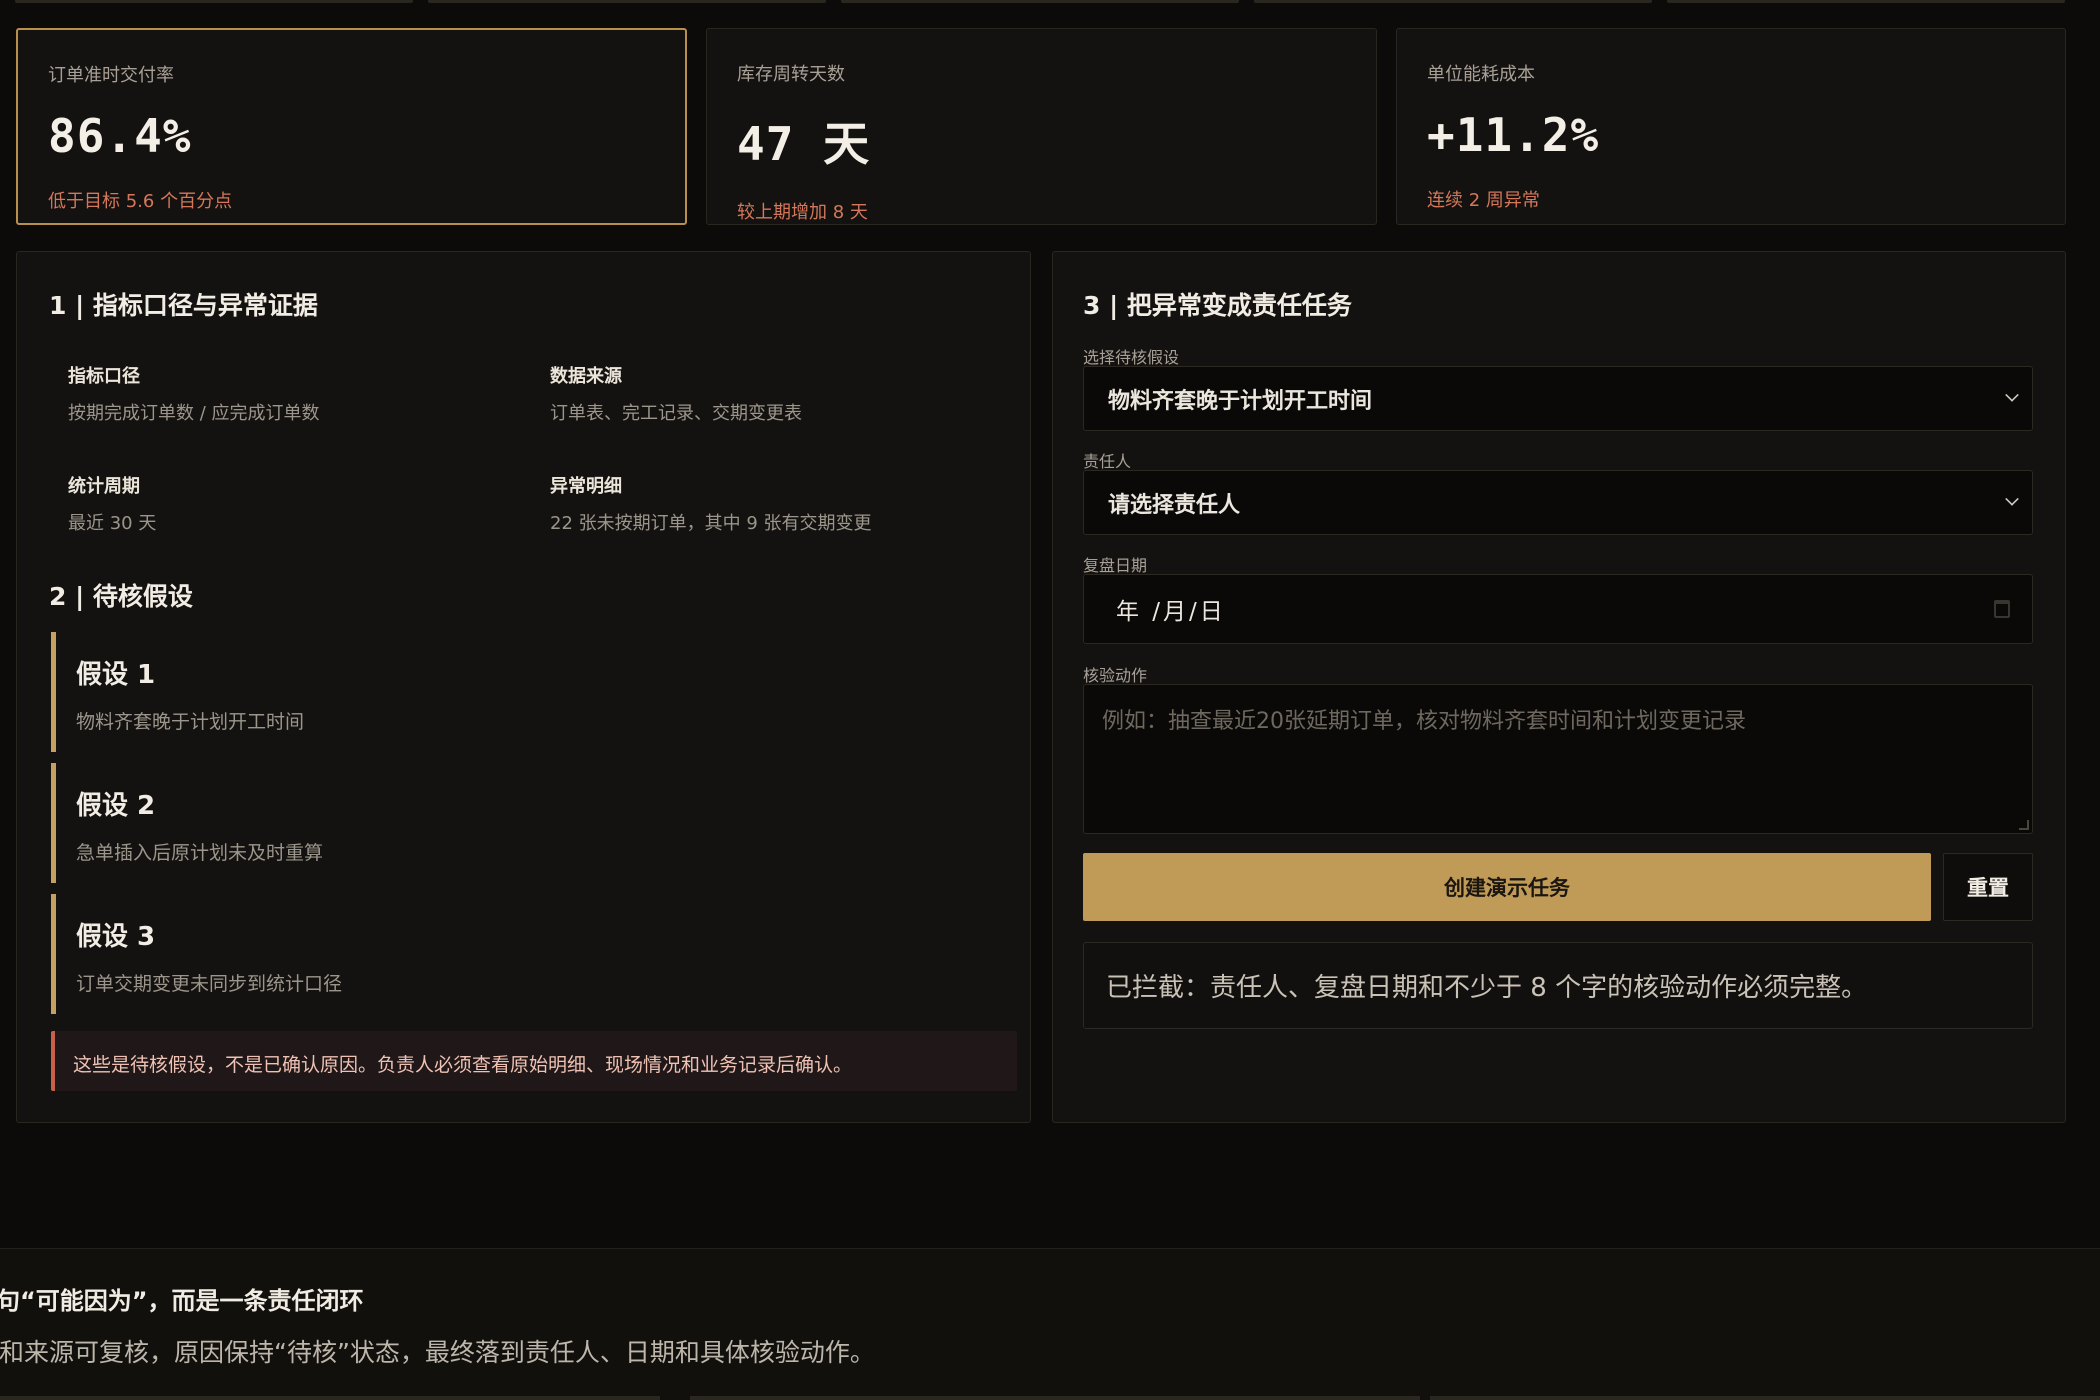  I want to click on owner-select-label: 责任人, so click(1107, 461).